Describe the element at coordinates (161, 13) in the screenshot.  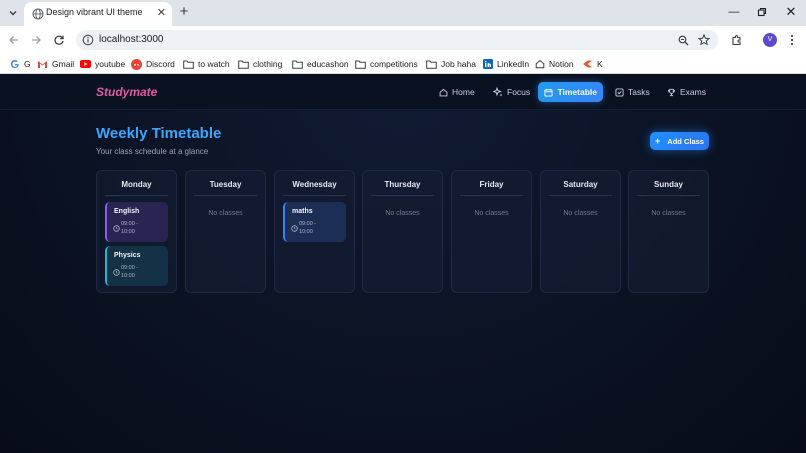
I see `tab-close-icon: ✕` at that location.